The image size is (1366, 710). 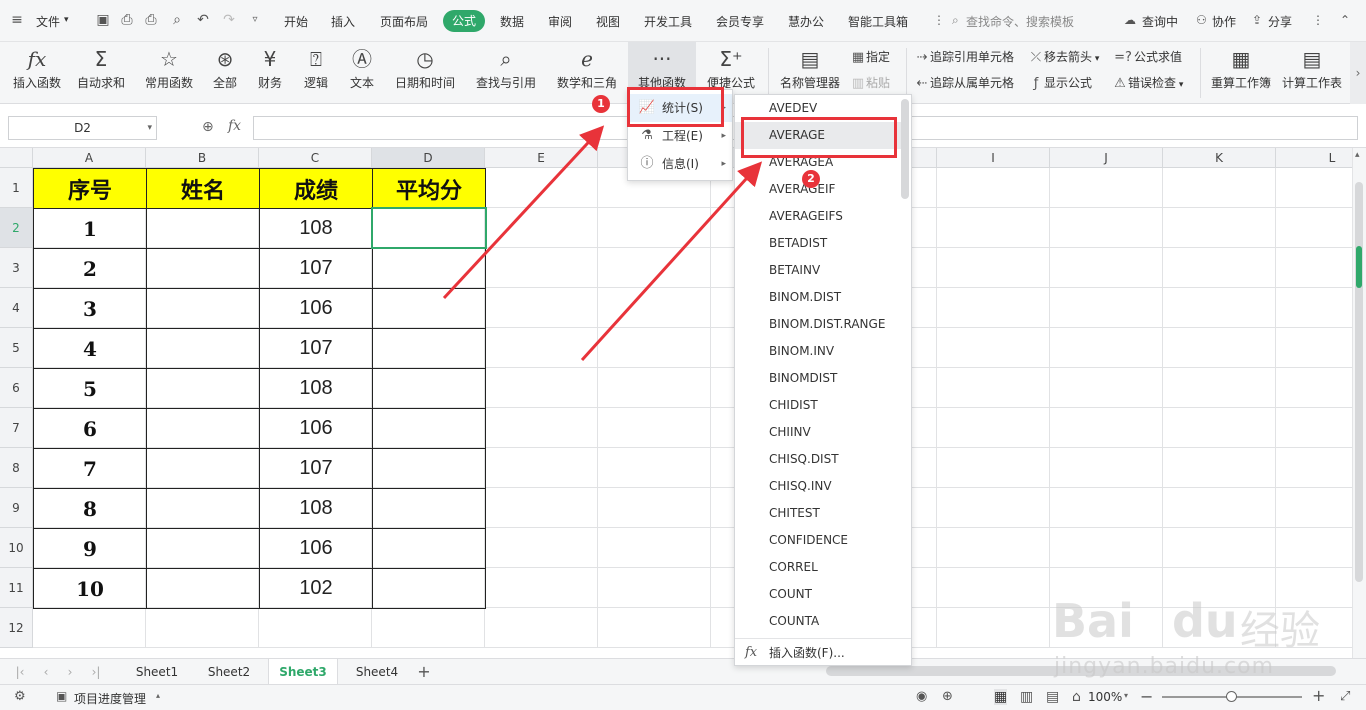 I want to click on highlight-box-statistics, so click(x=675, y=107).